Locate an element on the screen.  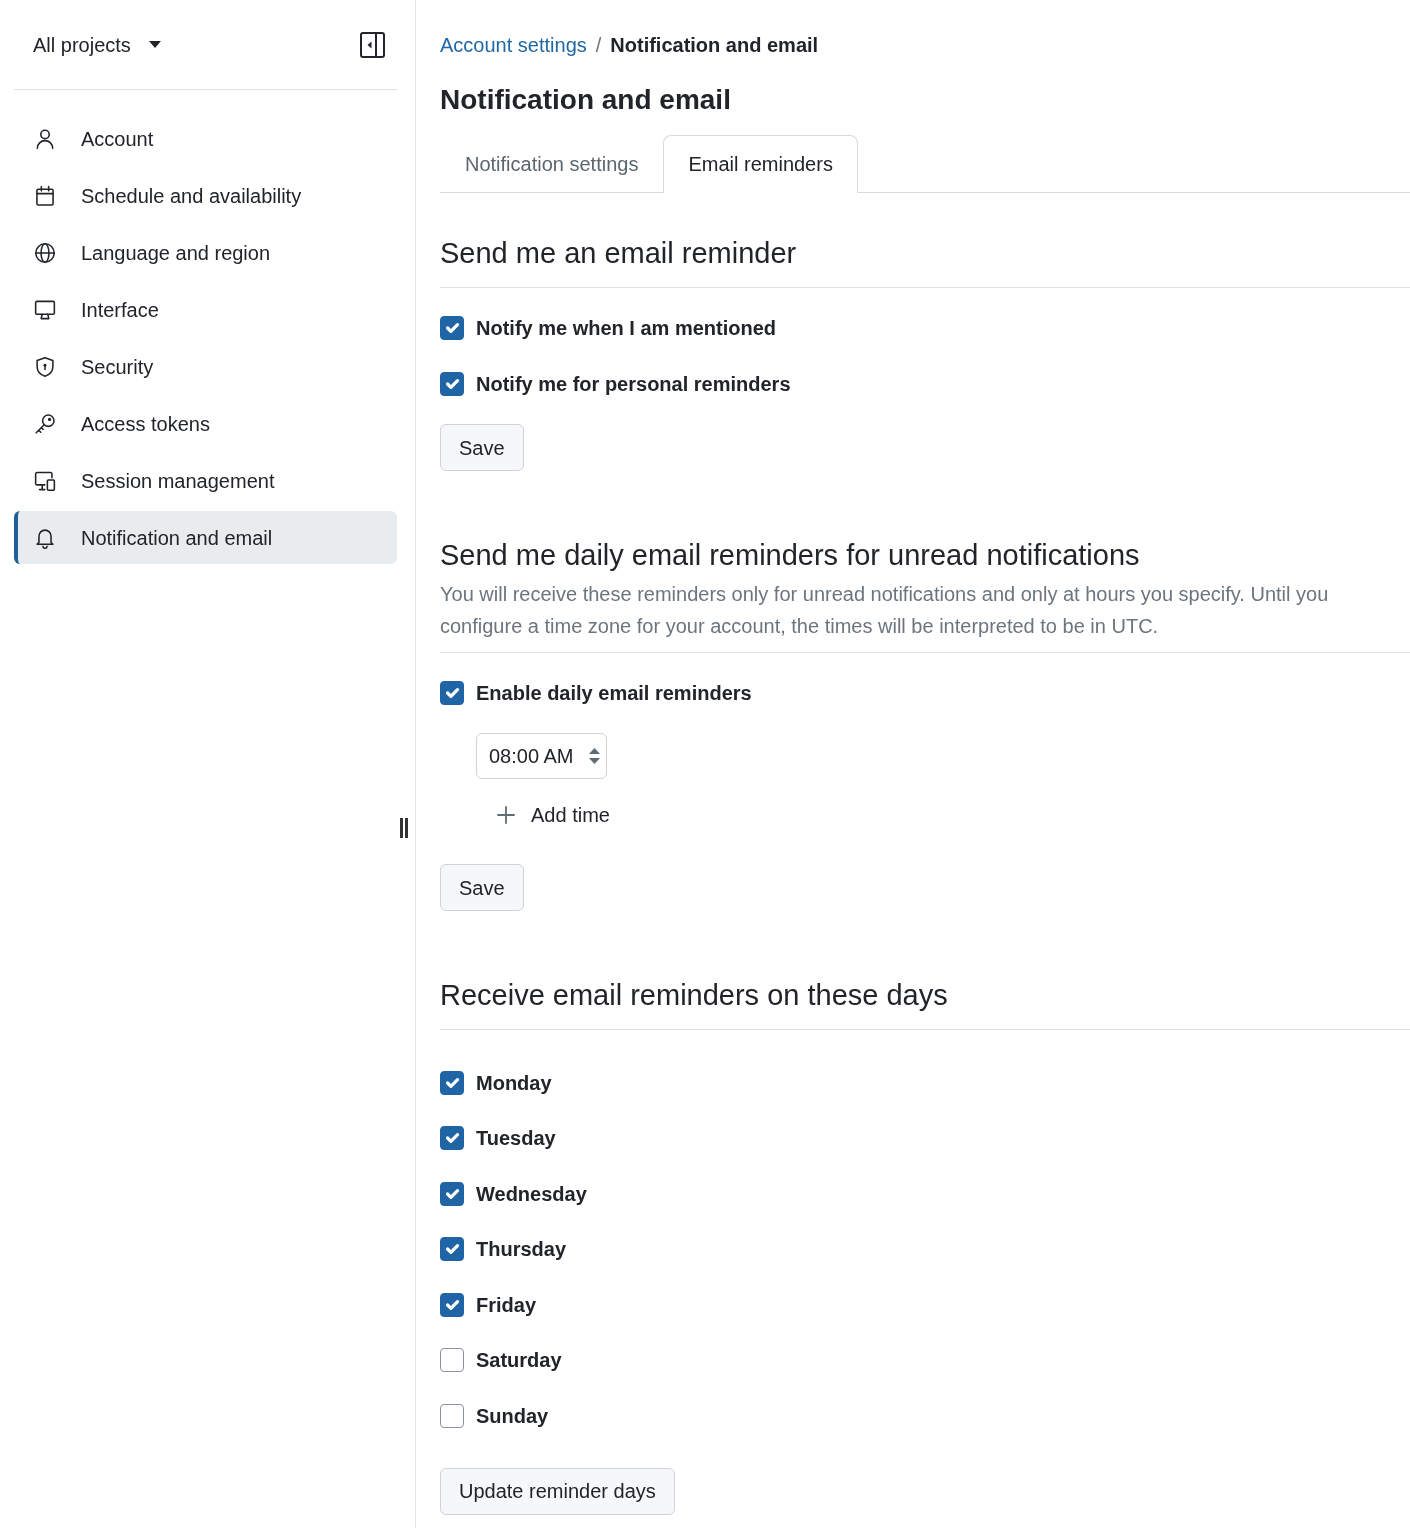
sidebar-item: Schedule and availability is located at coordinates (205, 195).